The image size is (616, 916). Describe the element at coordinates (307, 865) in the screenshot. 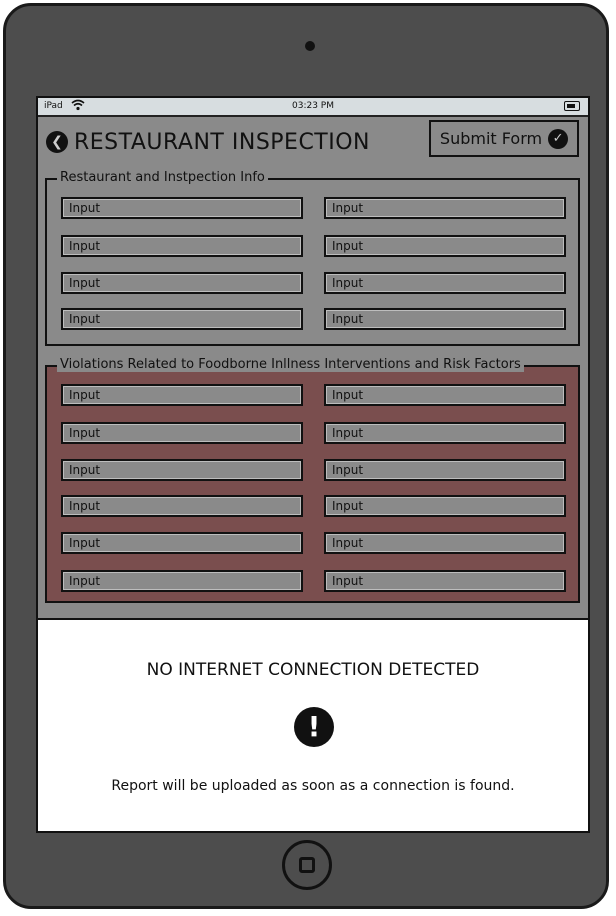

I see `home-button` at that location.